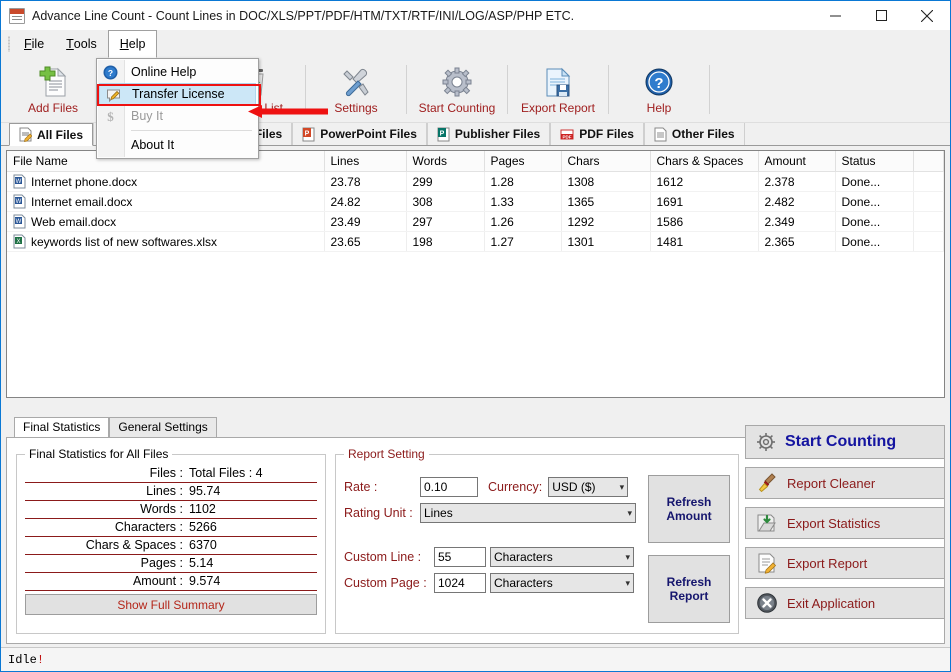  I want to click on gear-icon, so click(766, 442).